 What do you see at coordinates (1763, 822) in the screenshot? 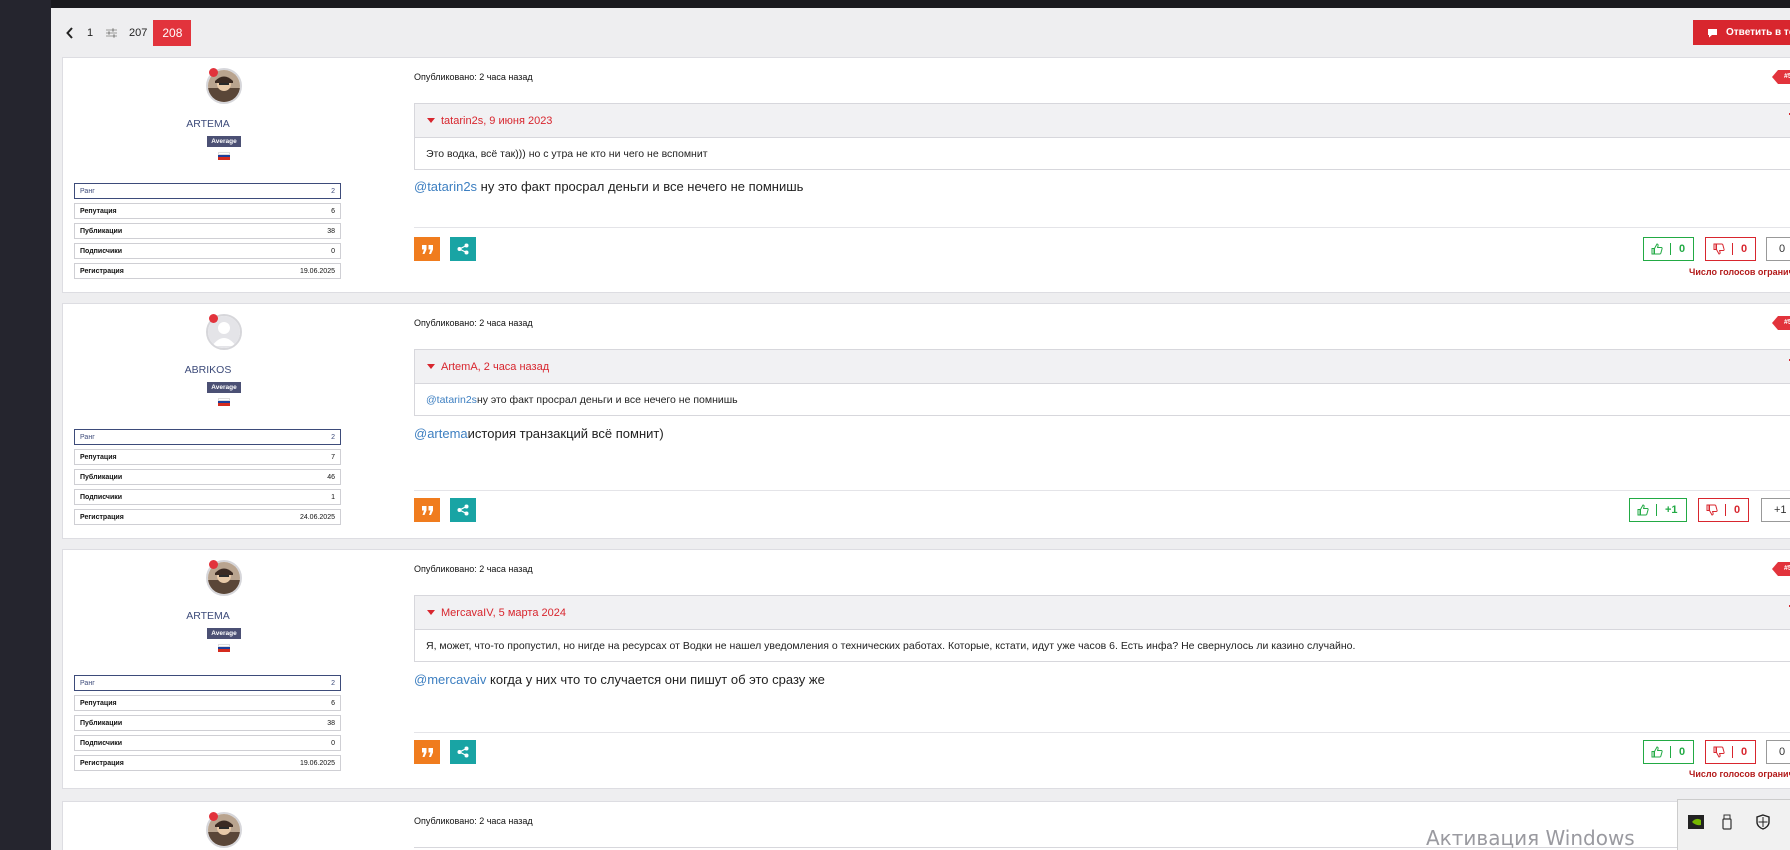
I see `security-shield-icon` at bounding box center [1763, 822].